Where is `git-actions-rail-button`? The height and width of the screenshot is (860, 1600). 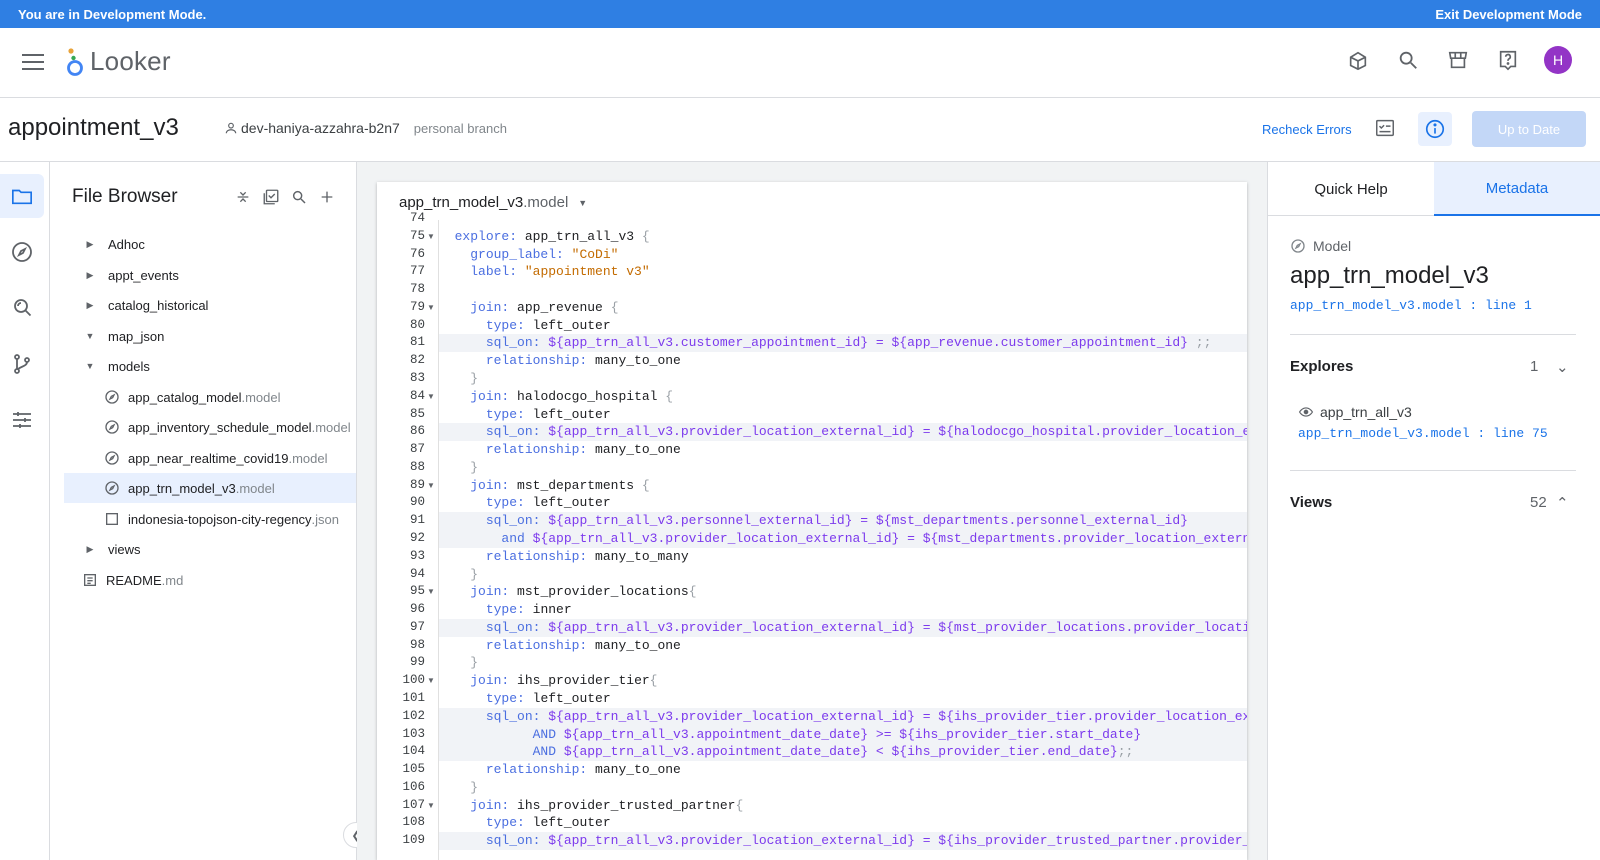 git-actions-rail-button is located at coordinates (22, 364).